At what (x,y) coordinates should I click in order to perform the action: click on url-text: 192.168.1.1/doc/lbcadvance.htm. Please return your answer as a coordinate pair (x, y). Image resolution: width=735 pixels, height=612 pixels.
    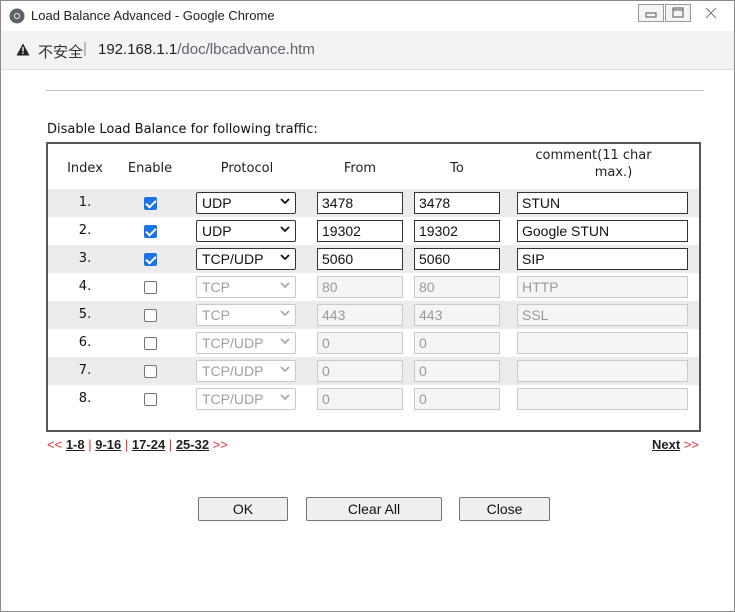
    Looking at the image, I should click on (206, 49).